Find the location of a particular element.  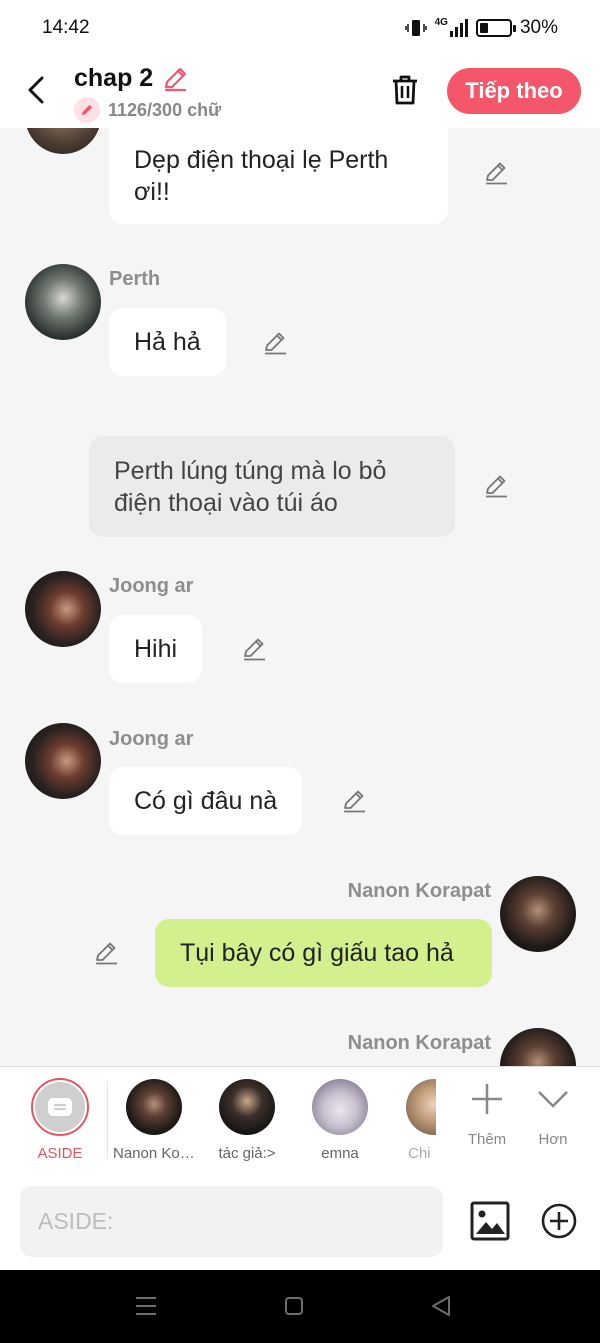

network-type: 4G is located at coordinates (441, 22).